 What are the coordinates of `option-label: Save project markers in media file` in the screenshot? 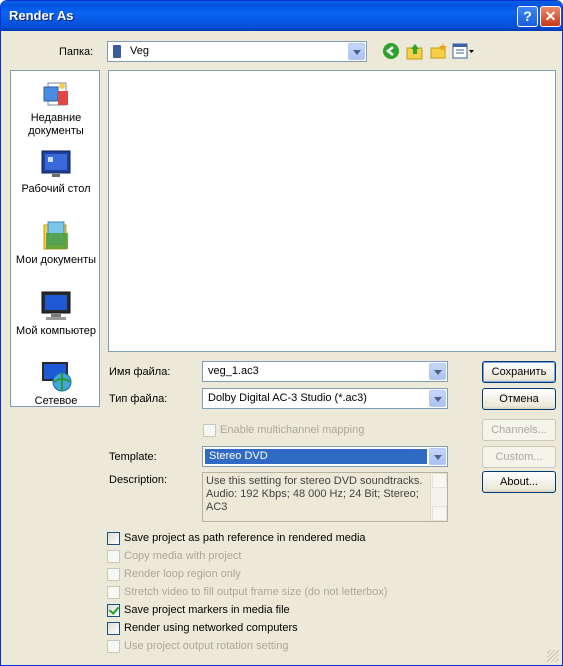 It's located at (207, 610).